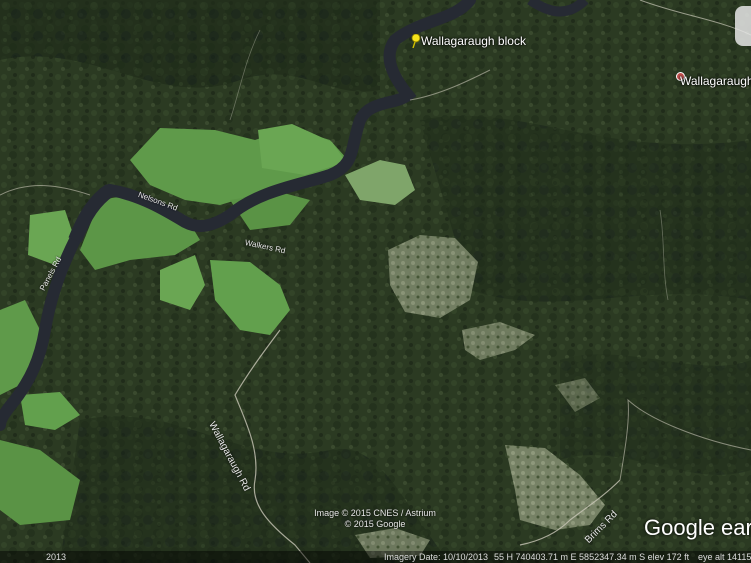  I want to click on google-earth-logo: Google earth, so click(697, 527).